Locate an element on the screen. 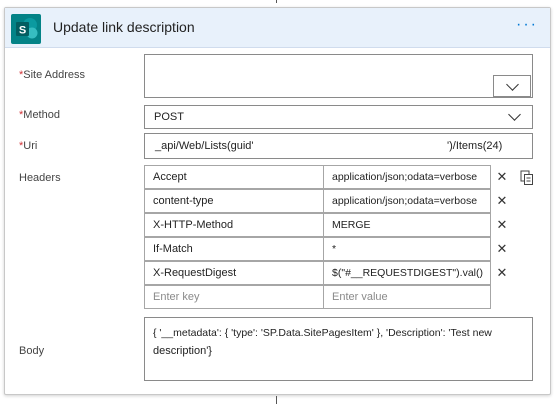 Image resolution: width=555 pixels, height=404 pixels. uri-label: *Uri is located at coordinates (28, 146).